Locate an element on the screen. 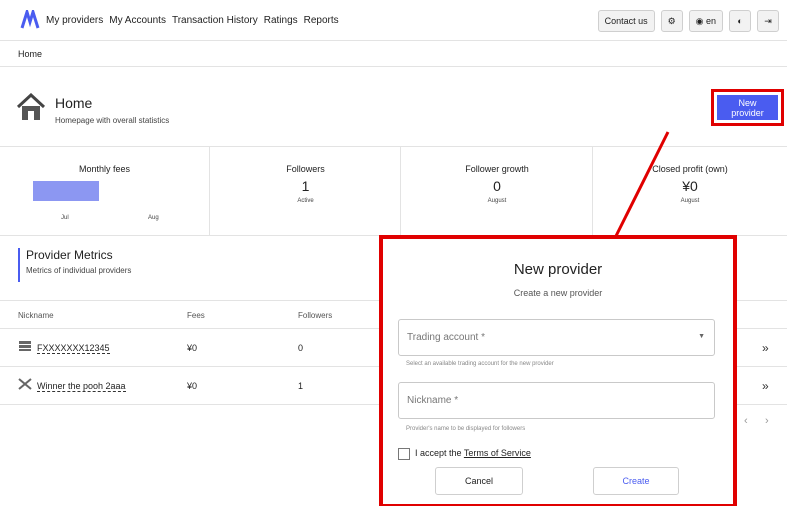 The height and width of the screenshot is (506, 787). dialog-title: New provider is located at coordinates (558, 269).